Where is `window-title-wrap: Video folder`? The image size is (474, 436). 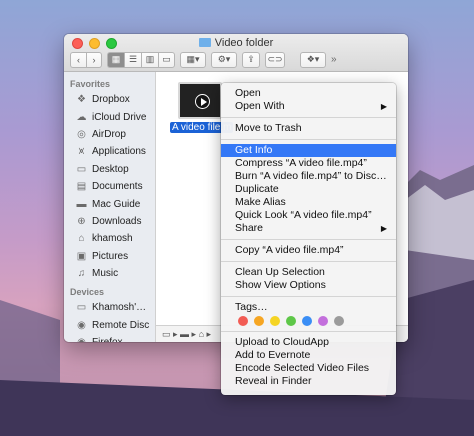
window-title-wrap: Video folder is located at coordinates (236, 43).